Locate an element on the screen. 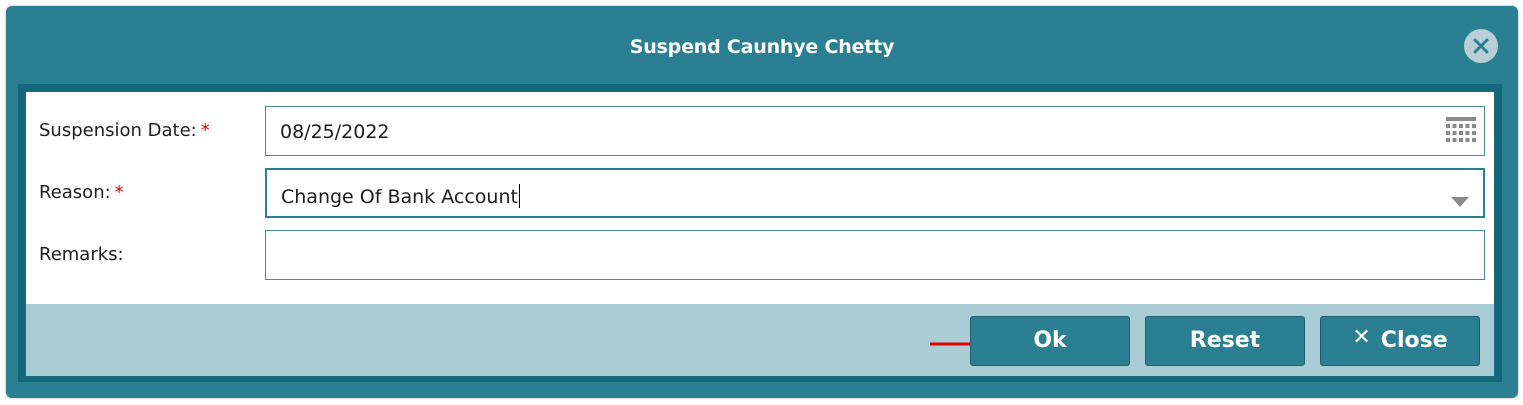  close-button: ✕ Close is located at coordinates (1400, 341).